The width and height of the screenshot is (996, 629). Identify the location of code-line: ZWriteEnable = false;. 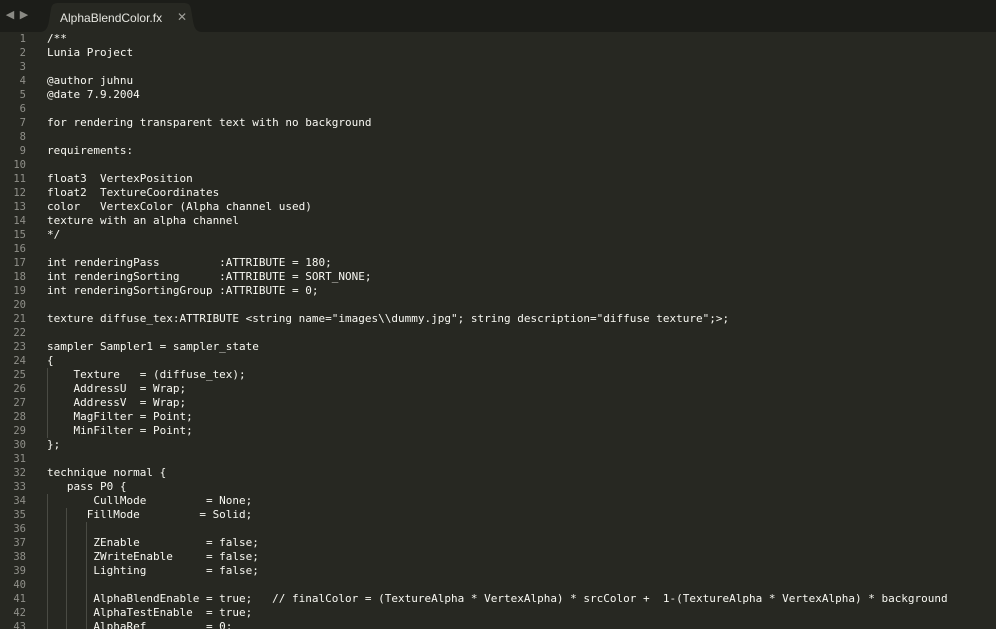
(521, 557).